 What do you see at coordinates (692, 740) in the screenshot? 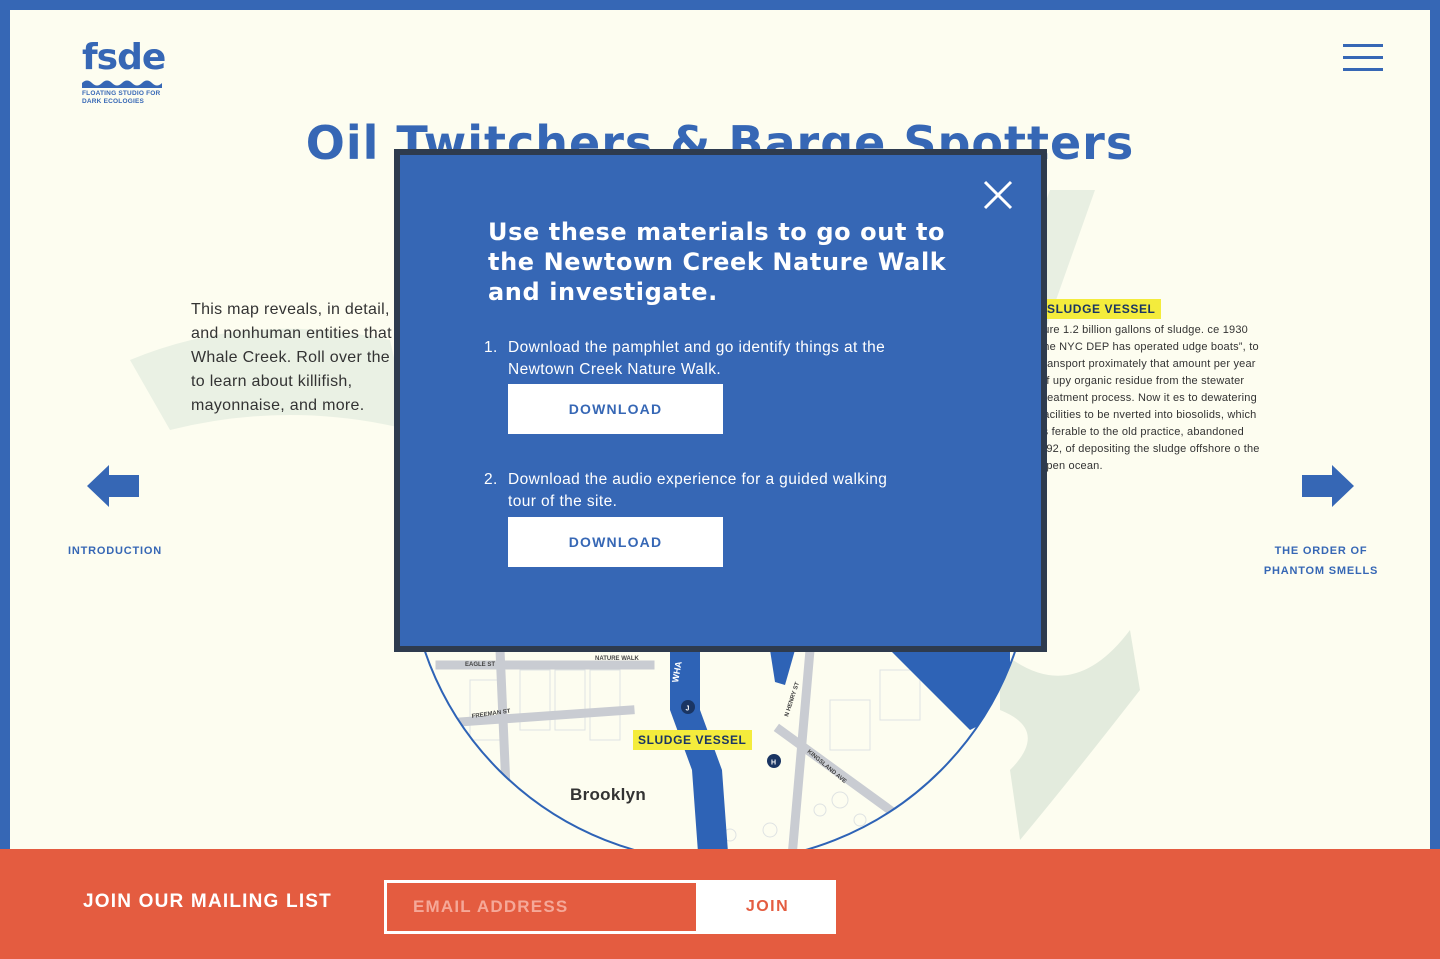
I see `map-sludge-vessel-label: SLUDGE VESSEL` at bounding box center [692, 740].